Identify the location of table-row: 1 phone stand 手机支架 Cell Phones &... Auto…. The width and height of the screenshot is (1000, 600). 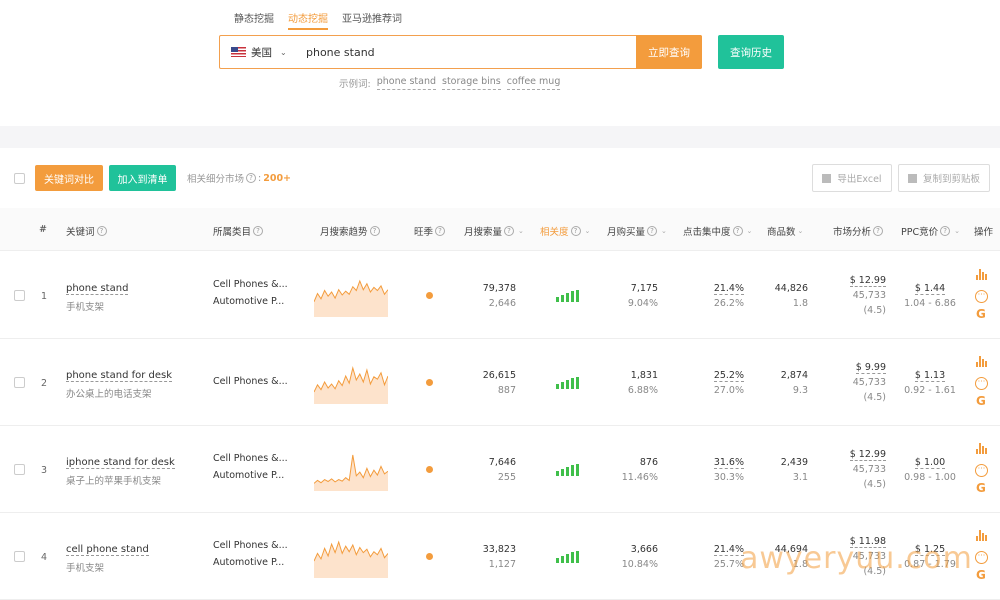
(500, 295).